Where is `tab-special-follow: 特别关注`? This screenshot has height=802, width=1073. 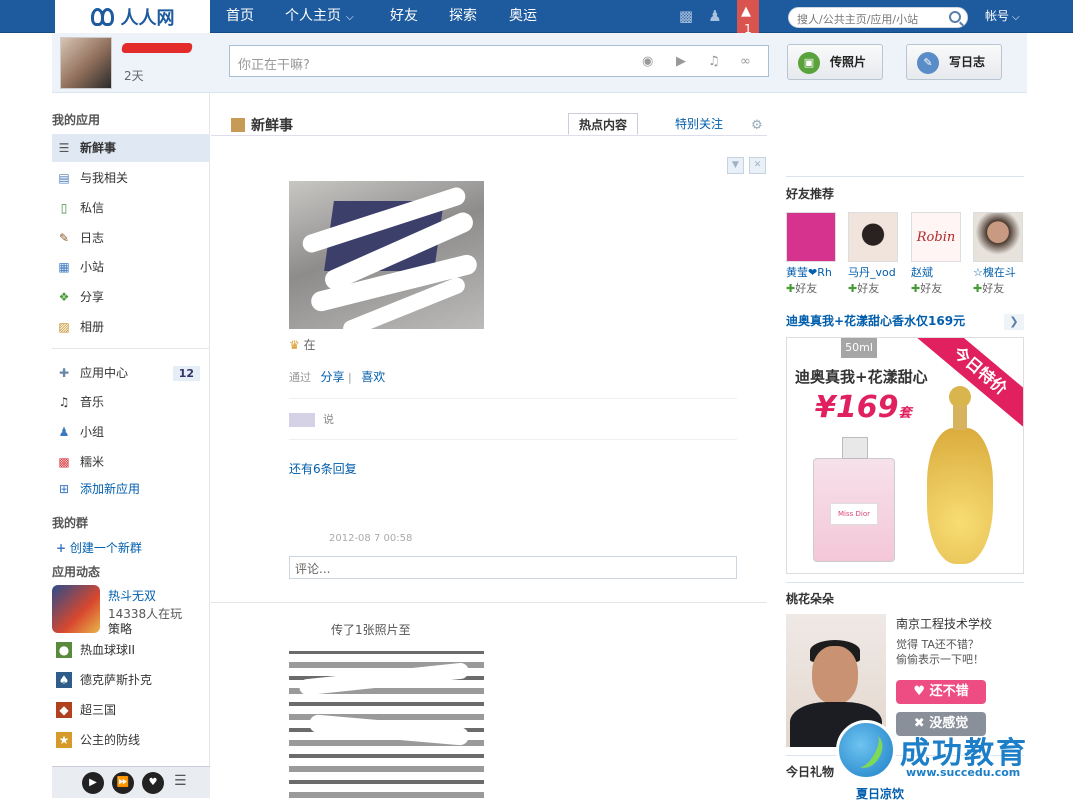 tab-special-follow: 特别关注 is located at coordinates (699, 124).